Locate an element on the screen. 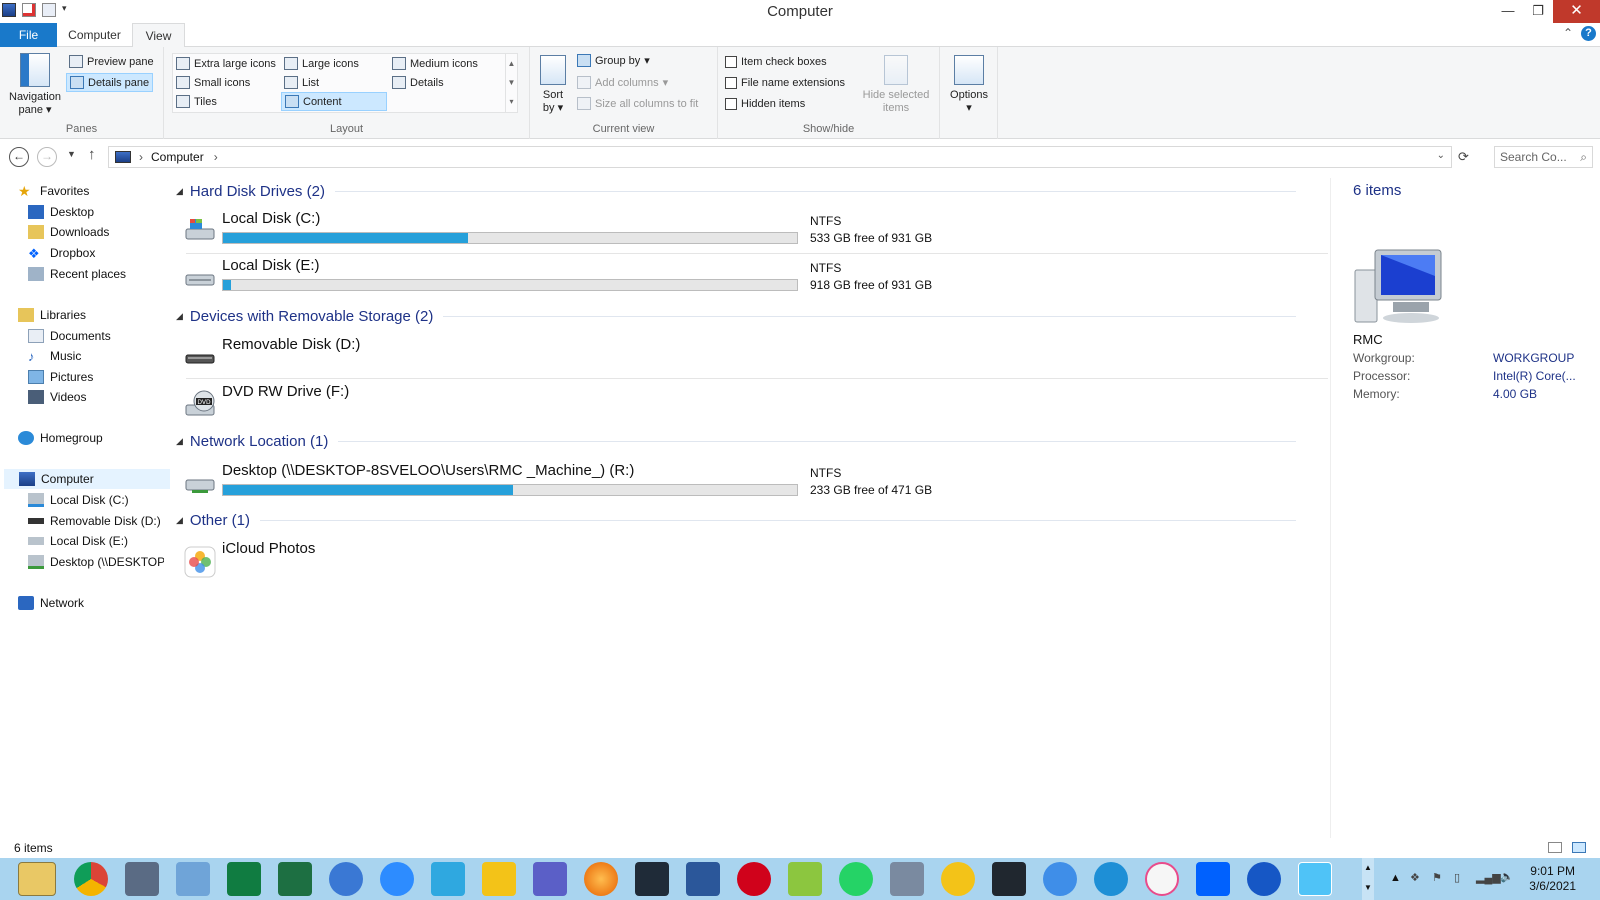 The height and width of the screenshot is (900, 1600). up-arrow-icon: ↑ is located at coordinates (92, 154).